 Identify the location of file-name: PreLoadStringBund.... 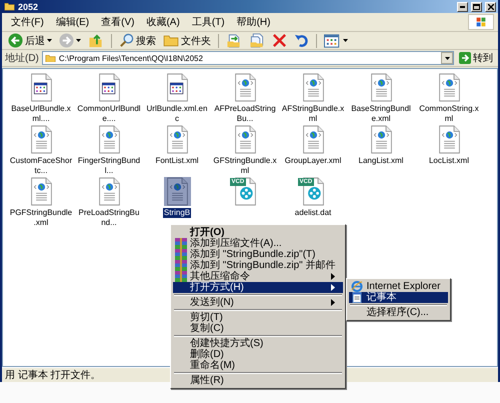
(109, 218).